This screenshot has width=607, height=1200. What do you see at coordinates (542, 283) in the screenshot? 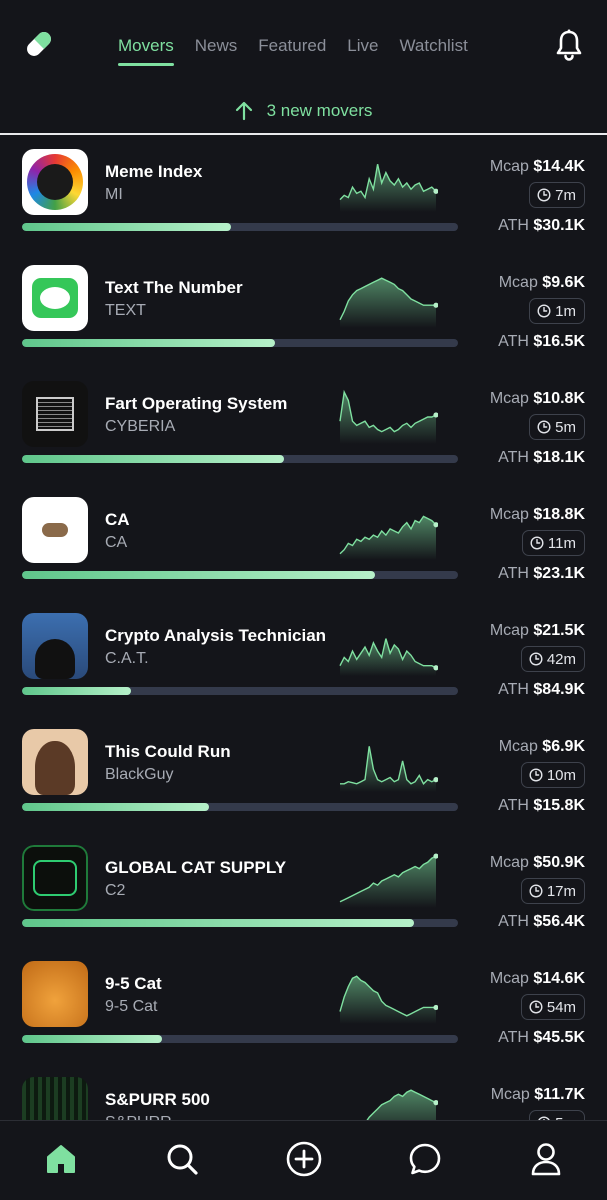
I see `market-cap: Mcap $9.6K` at bounding box center [542, 283].